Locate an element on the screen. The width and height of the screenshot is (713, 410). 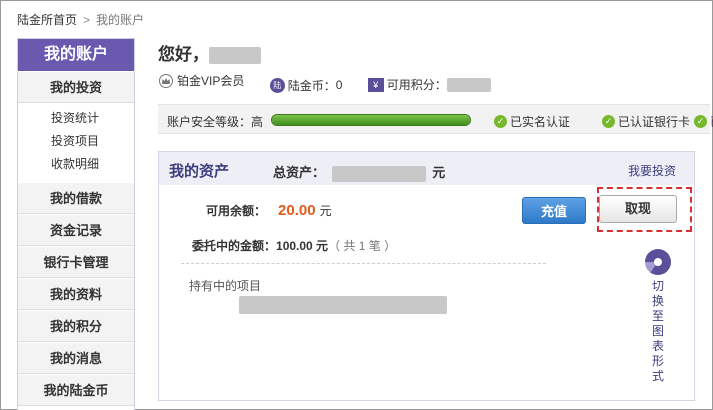
breadcrumb-home-link: 陆金所首页 is located at coordinates (47, 20).